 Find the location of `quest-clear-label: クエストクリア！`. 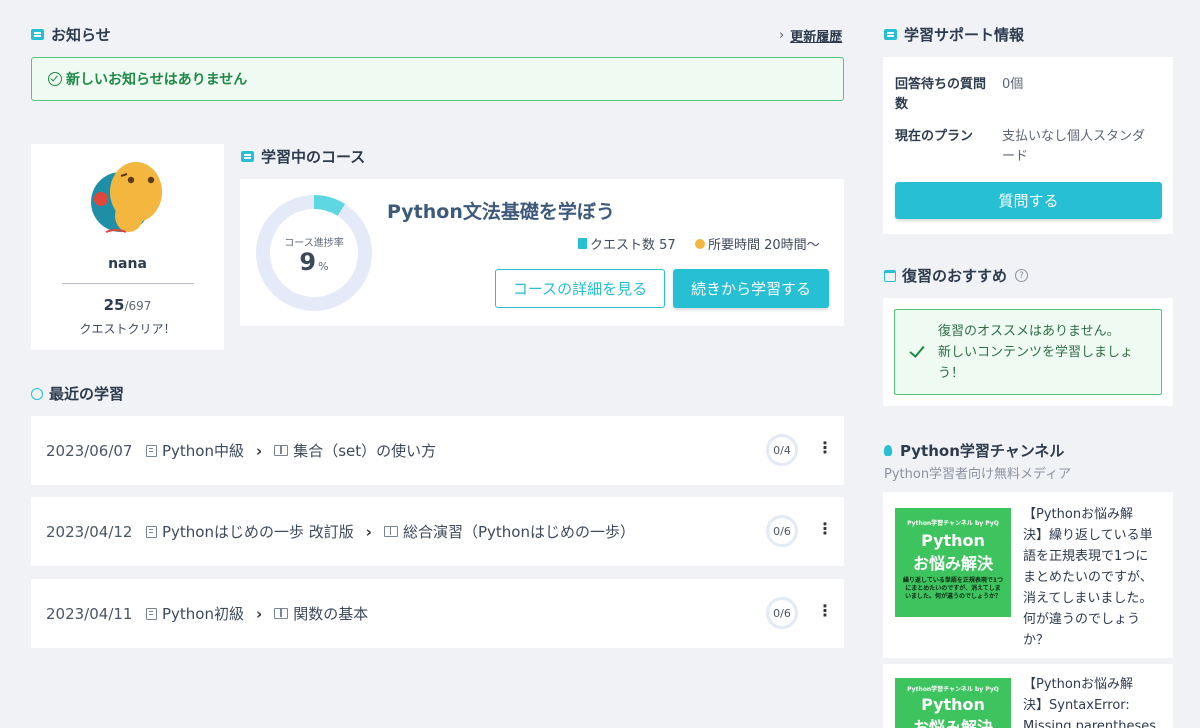

quest-clear-label: クエストクリア！ is located at coordinates (127, 329).